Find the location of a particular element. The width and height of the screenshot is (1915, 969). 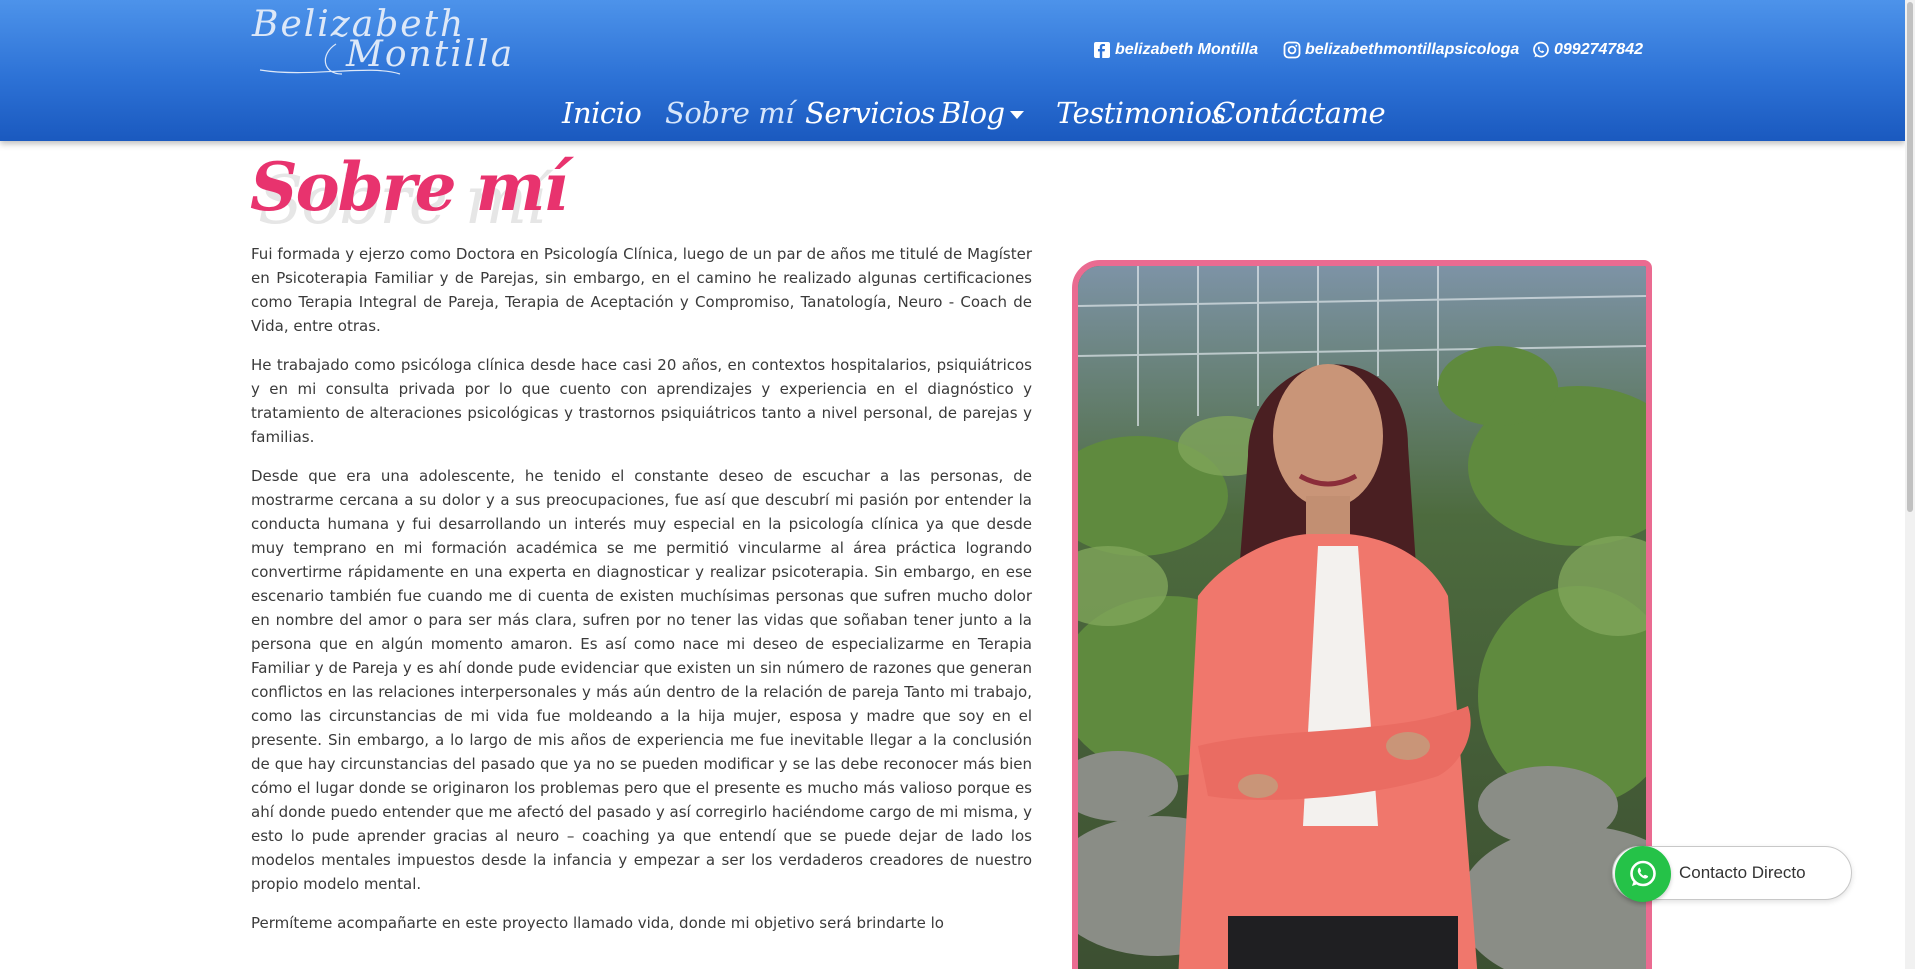

nav-contactame: Contáctame is located at coordinates (1299, 113).